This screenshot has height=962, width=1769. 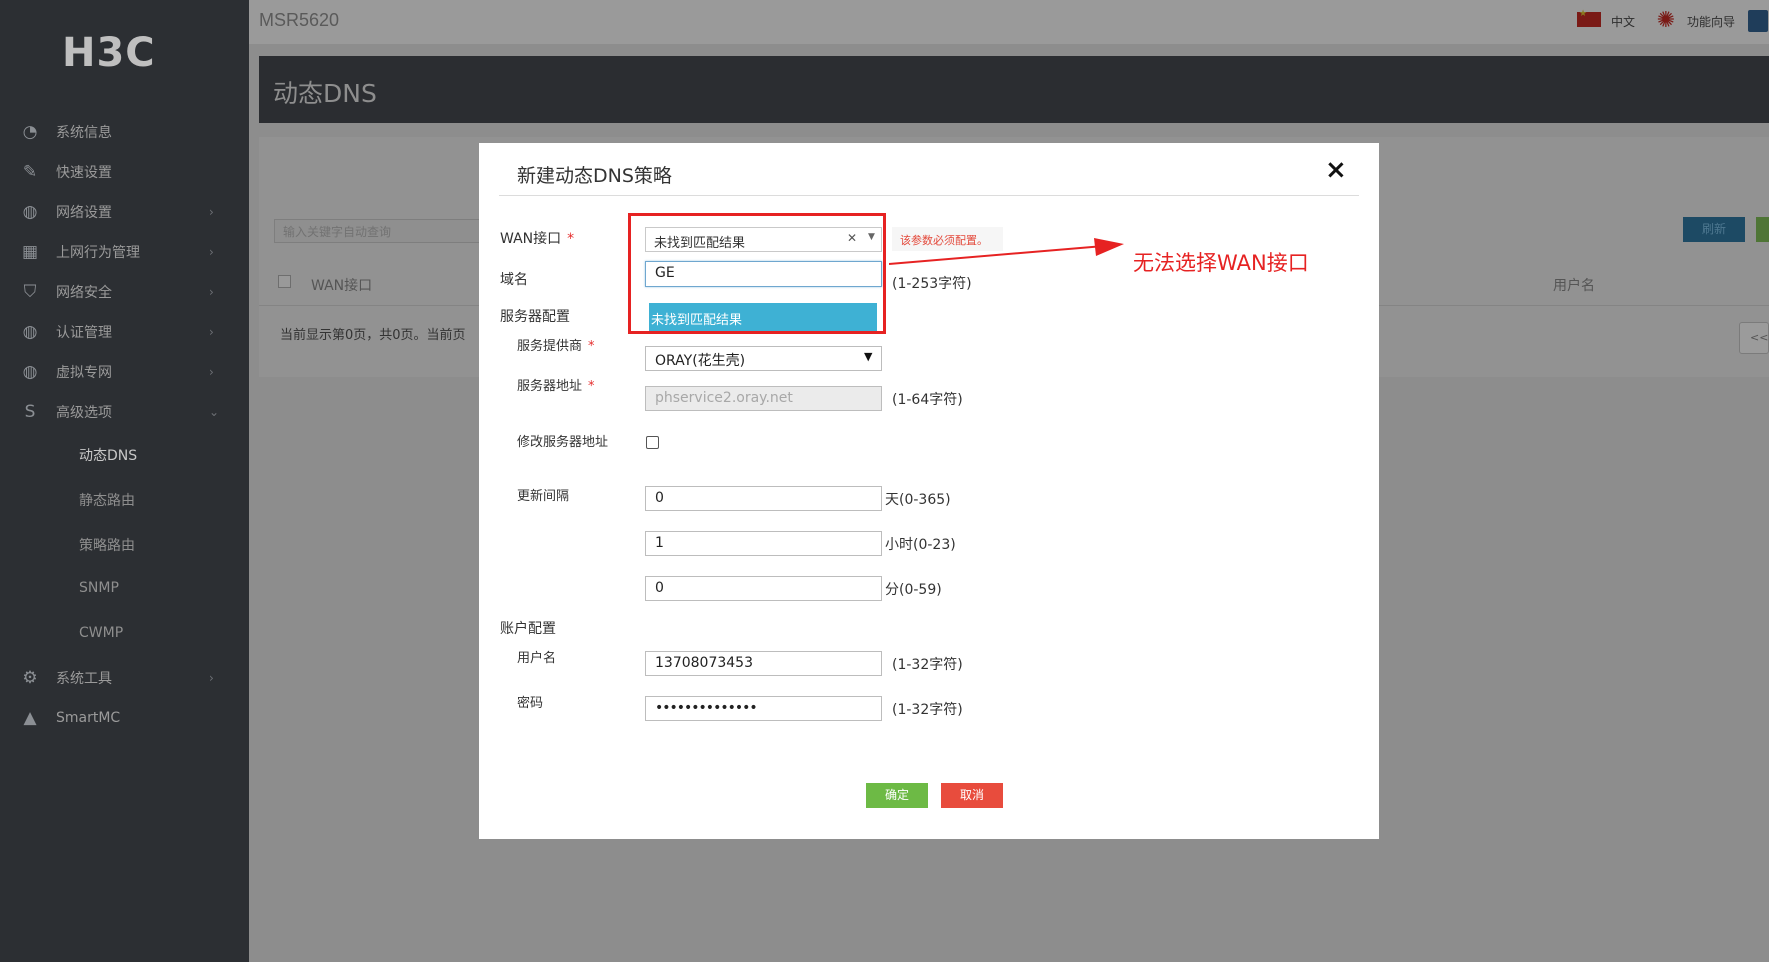 I want to click on pagination-info: 当前显示第0页，共0页。当前页, so click(x=373, y=335).